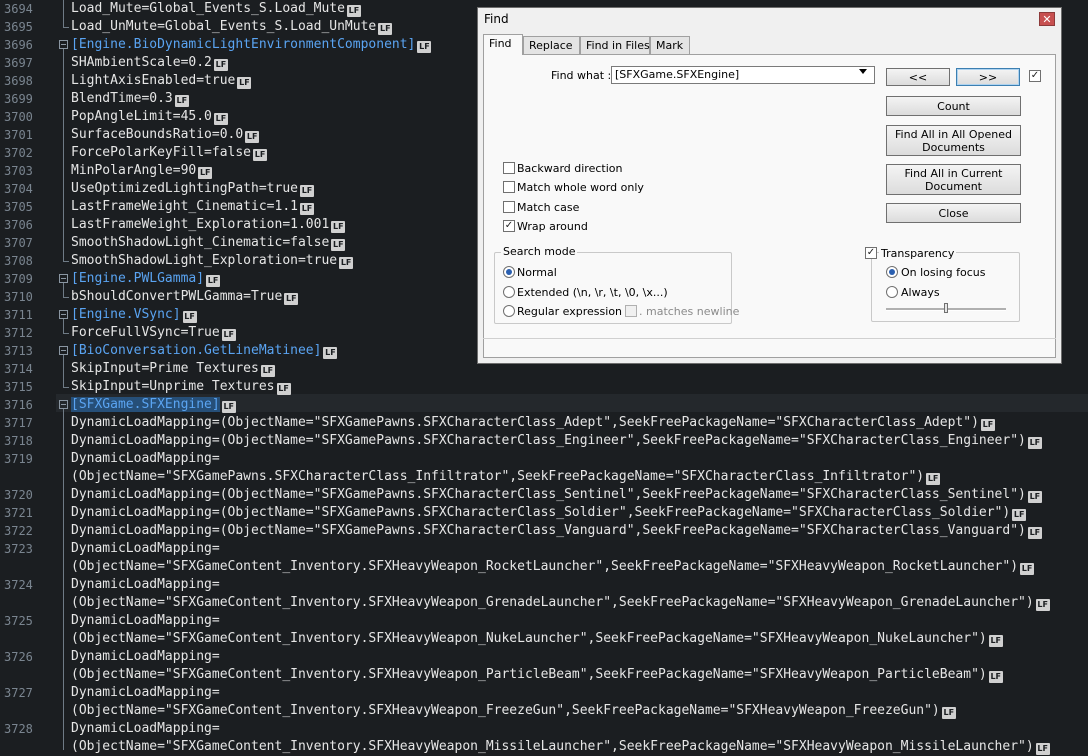 This screenshot has width=1088, height=756. What do you see at coordinates (18, 279) in the screenshot?
I see `line-number: 3709` at bounding box center [18, 279].